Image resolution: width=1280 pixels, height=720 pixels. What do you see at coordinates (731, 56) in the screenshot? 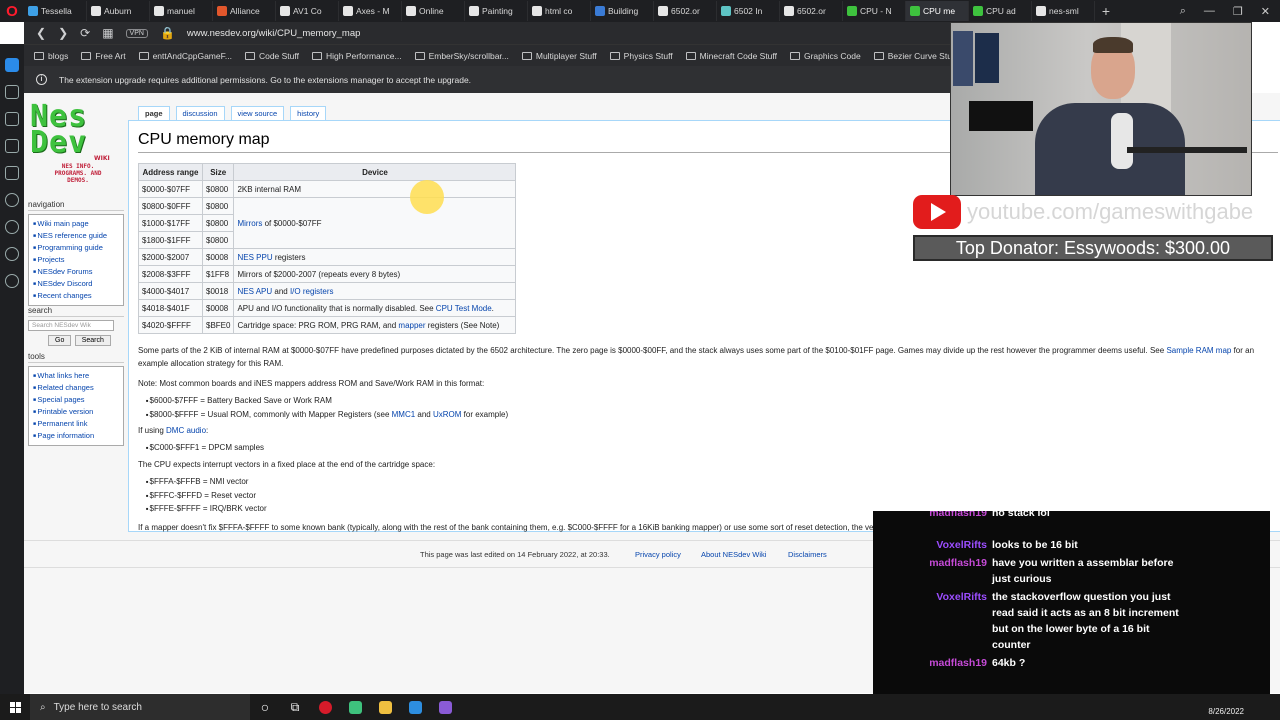
I see `bookmark-item: Minecraft Code Stuff` at bounding box center [731, 56].